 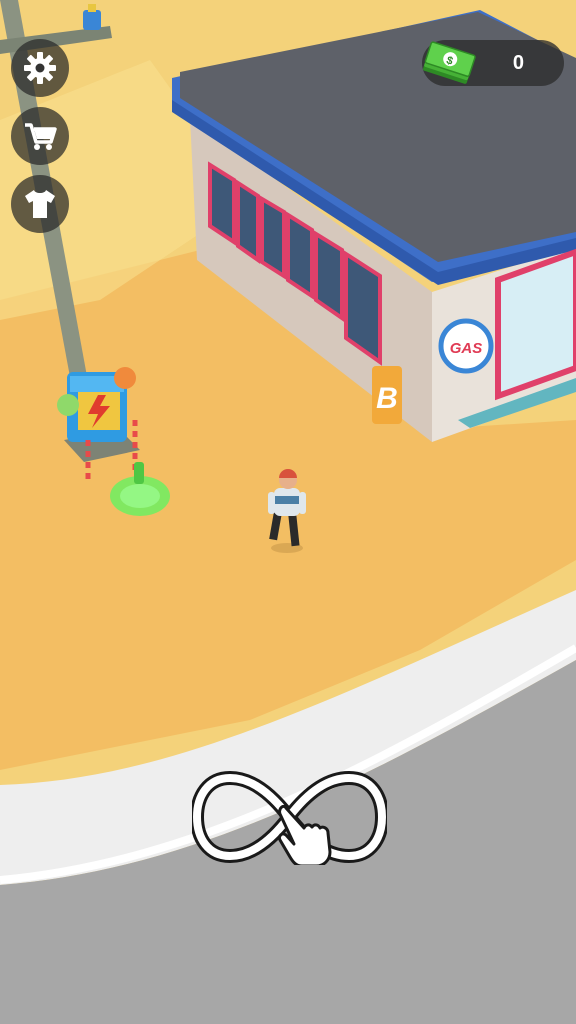 I want to click on settings-button, so click(x=40, y=68).